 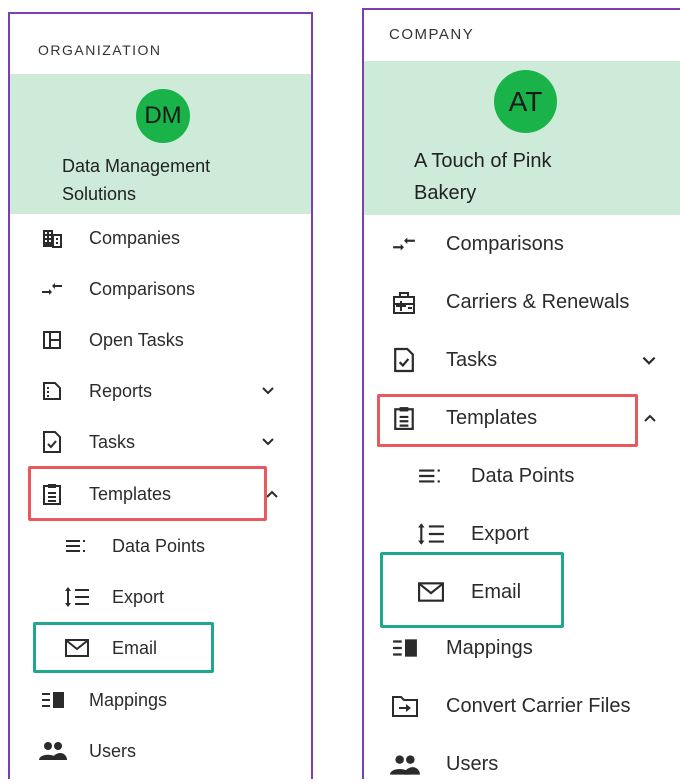 What do you see at coordinates (432, 34) in the screenshot?
I see `section-label-company: COMPANY` at bounding box center [432, 34].